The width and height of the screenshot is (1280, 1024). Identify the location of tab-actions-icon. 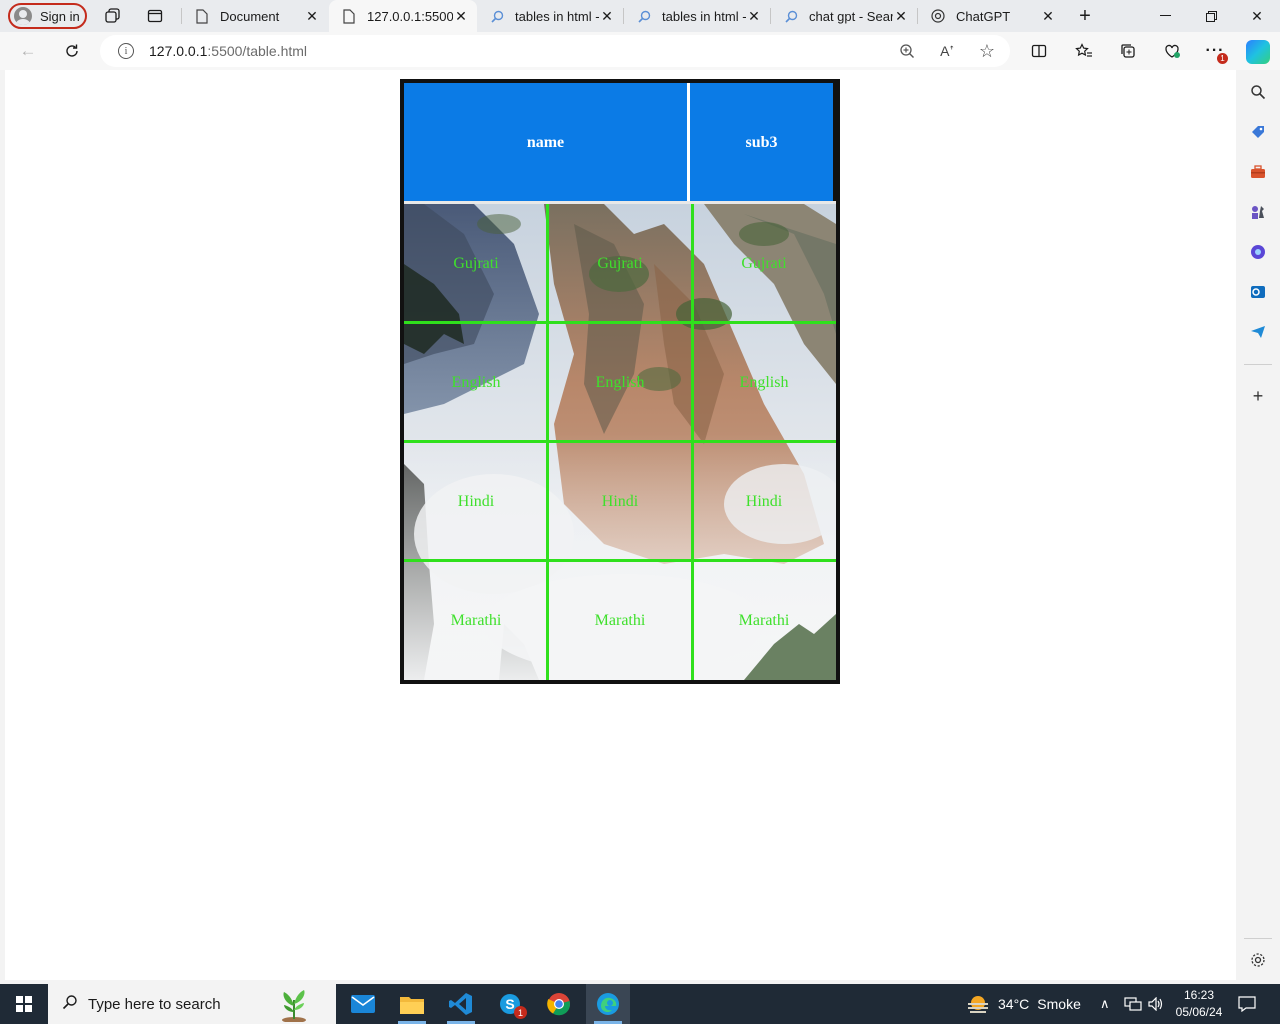
(155, 16).